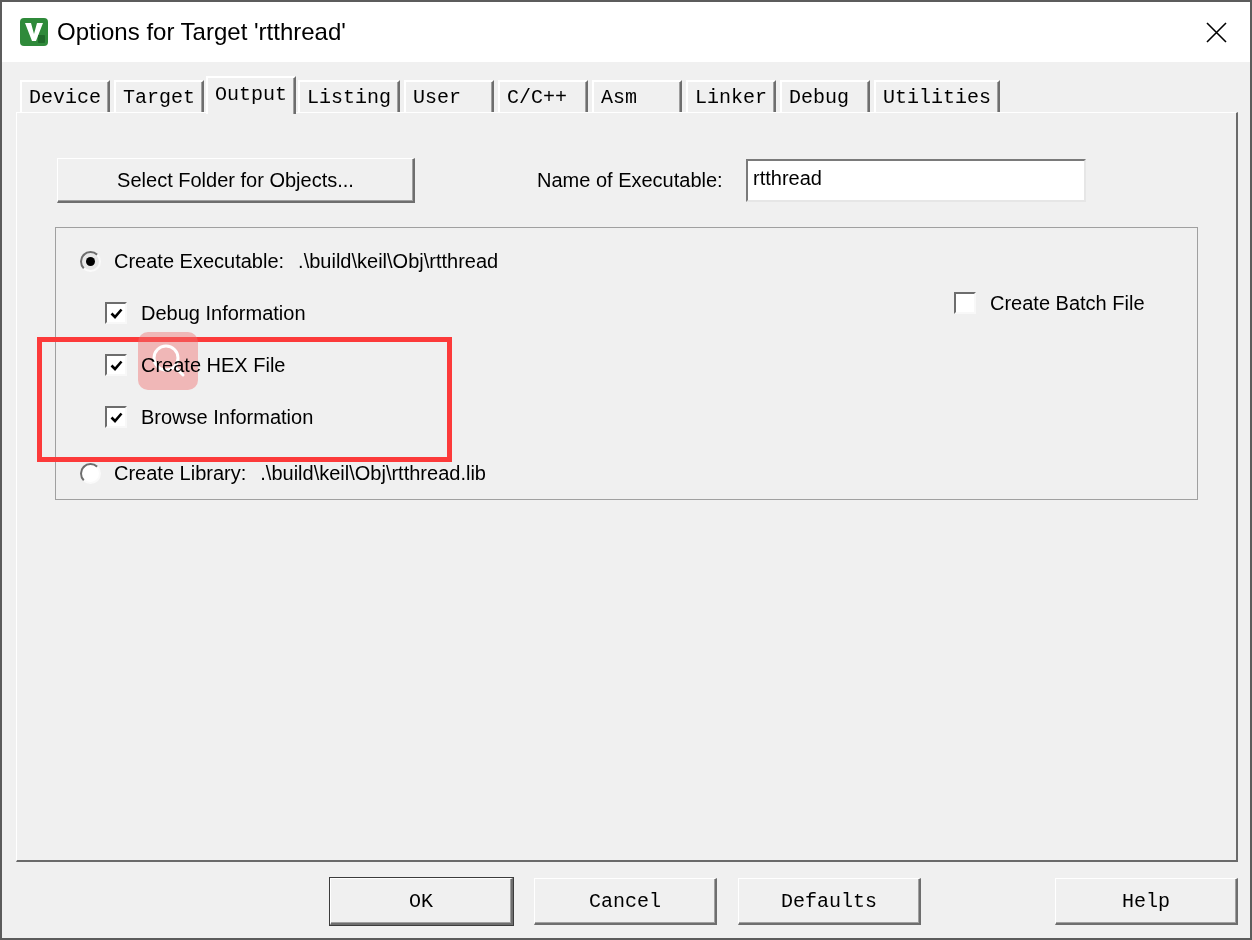  I want to click on dialog-button: Defaults, so click(829, 901).